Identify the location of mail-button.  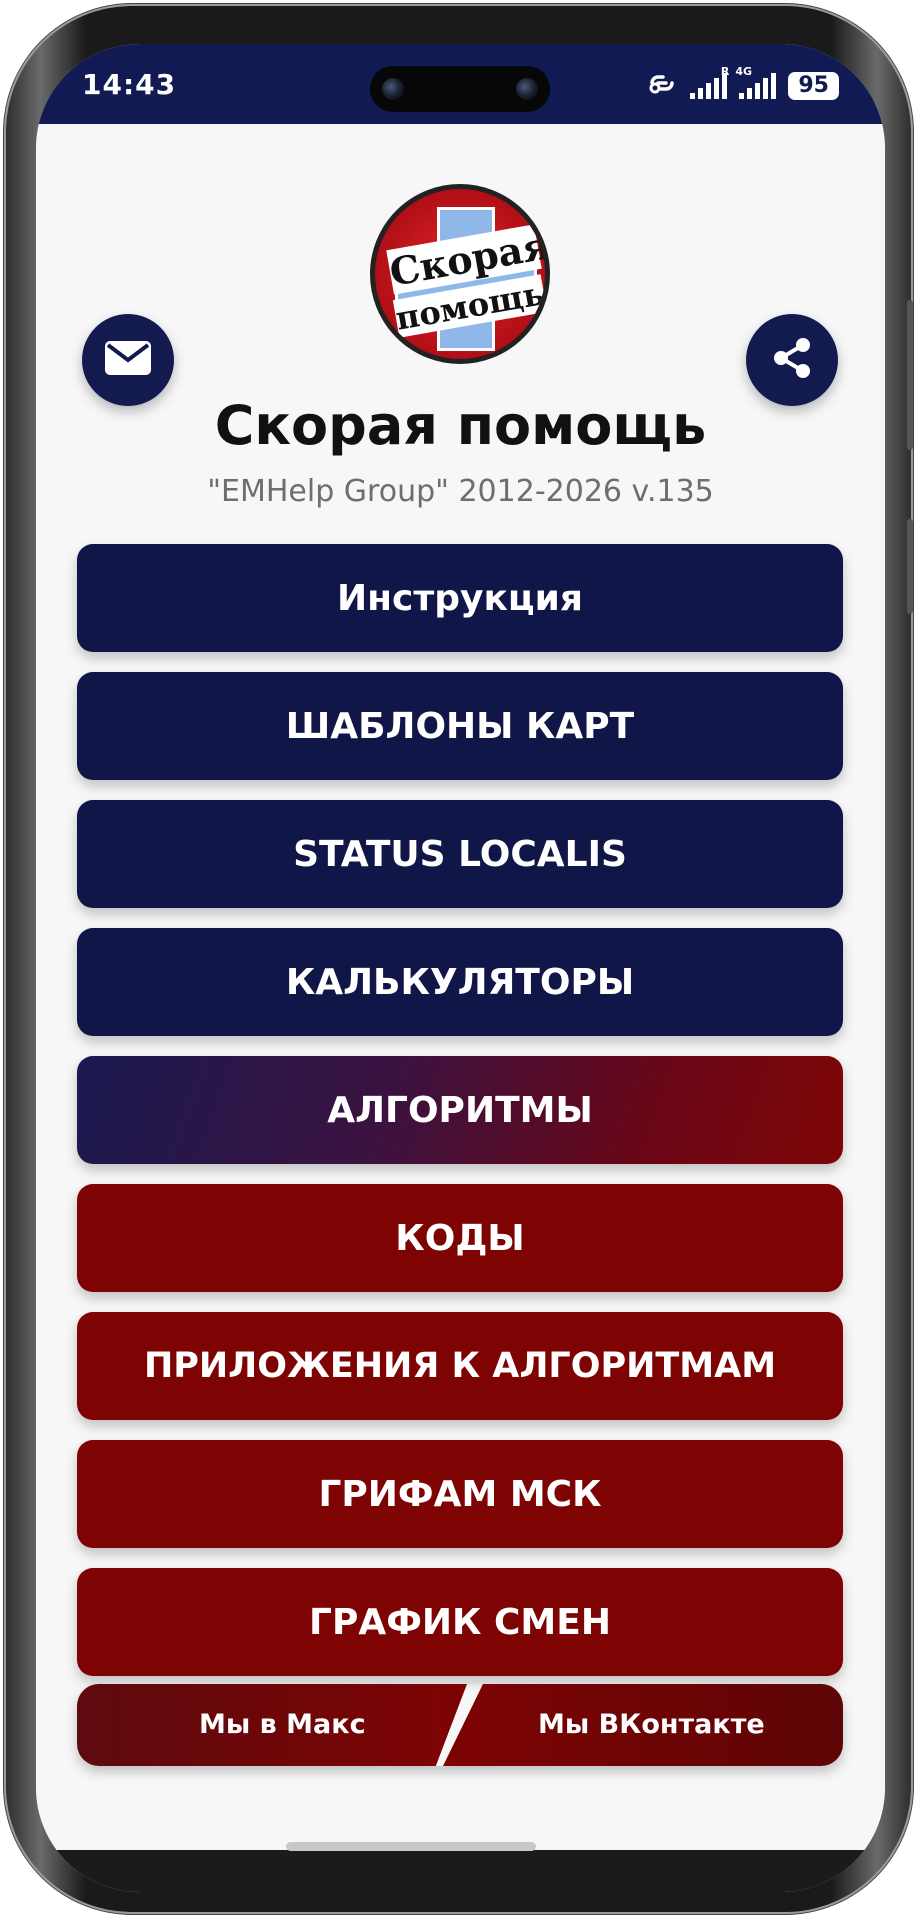
(128, 360).